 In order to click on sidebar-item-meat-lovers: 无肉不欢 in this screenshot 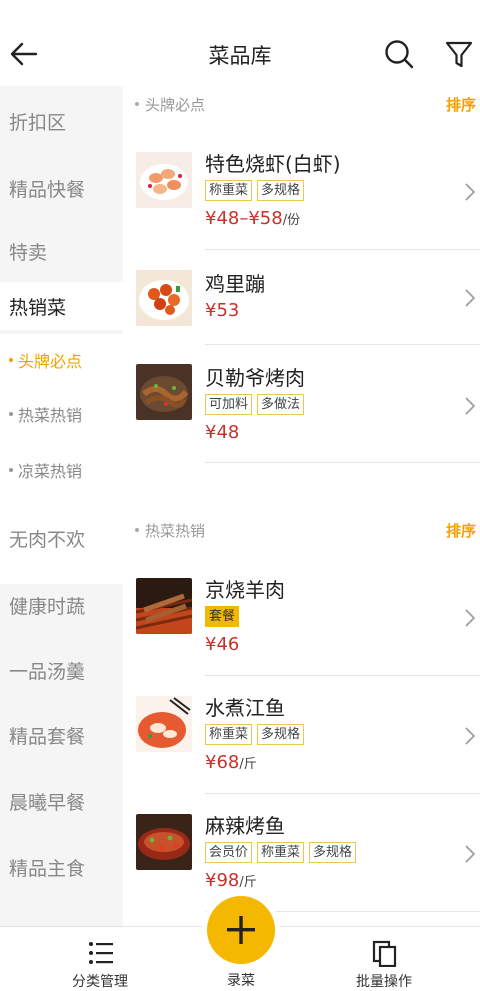, I will do `click(61, 538)`.